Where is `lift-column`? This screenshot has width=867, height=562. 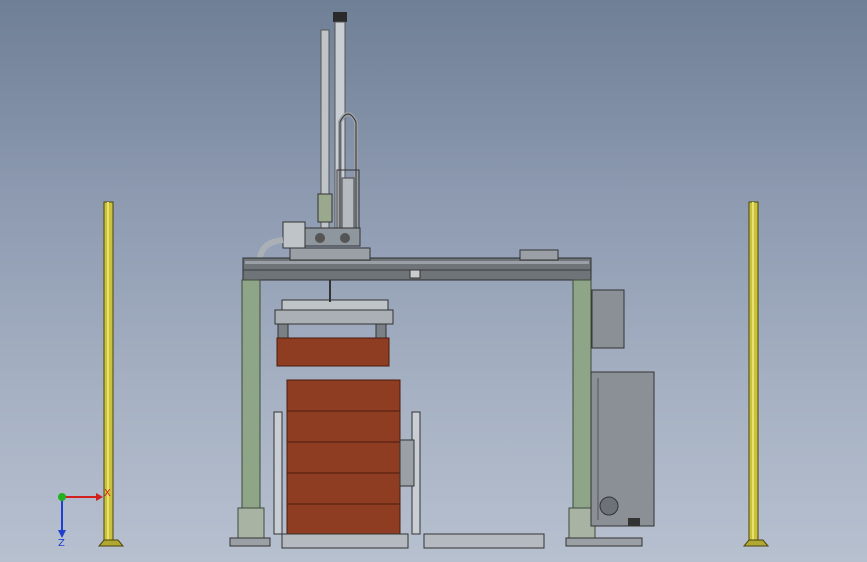
lift-column is located at coordinates (309, 135).